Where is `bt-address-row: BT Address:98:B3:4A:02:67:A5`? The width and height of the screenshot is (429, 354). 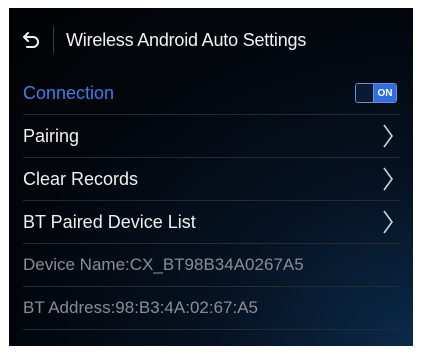 bt-address-row: BT Address:98:B3:4A:02:67:A5 is located at coordinates (211, 308).